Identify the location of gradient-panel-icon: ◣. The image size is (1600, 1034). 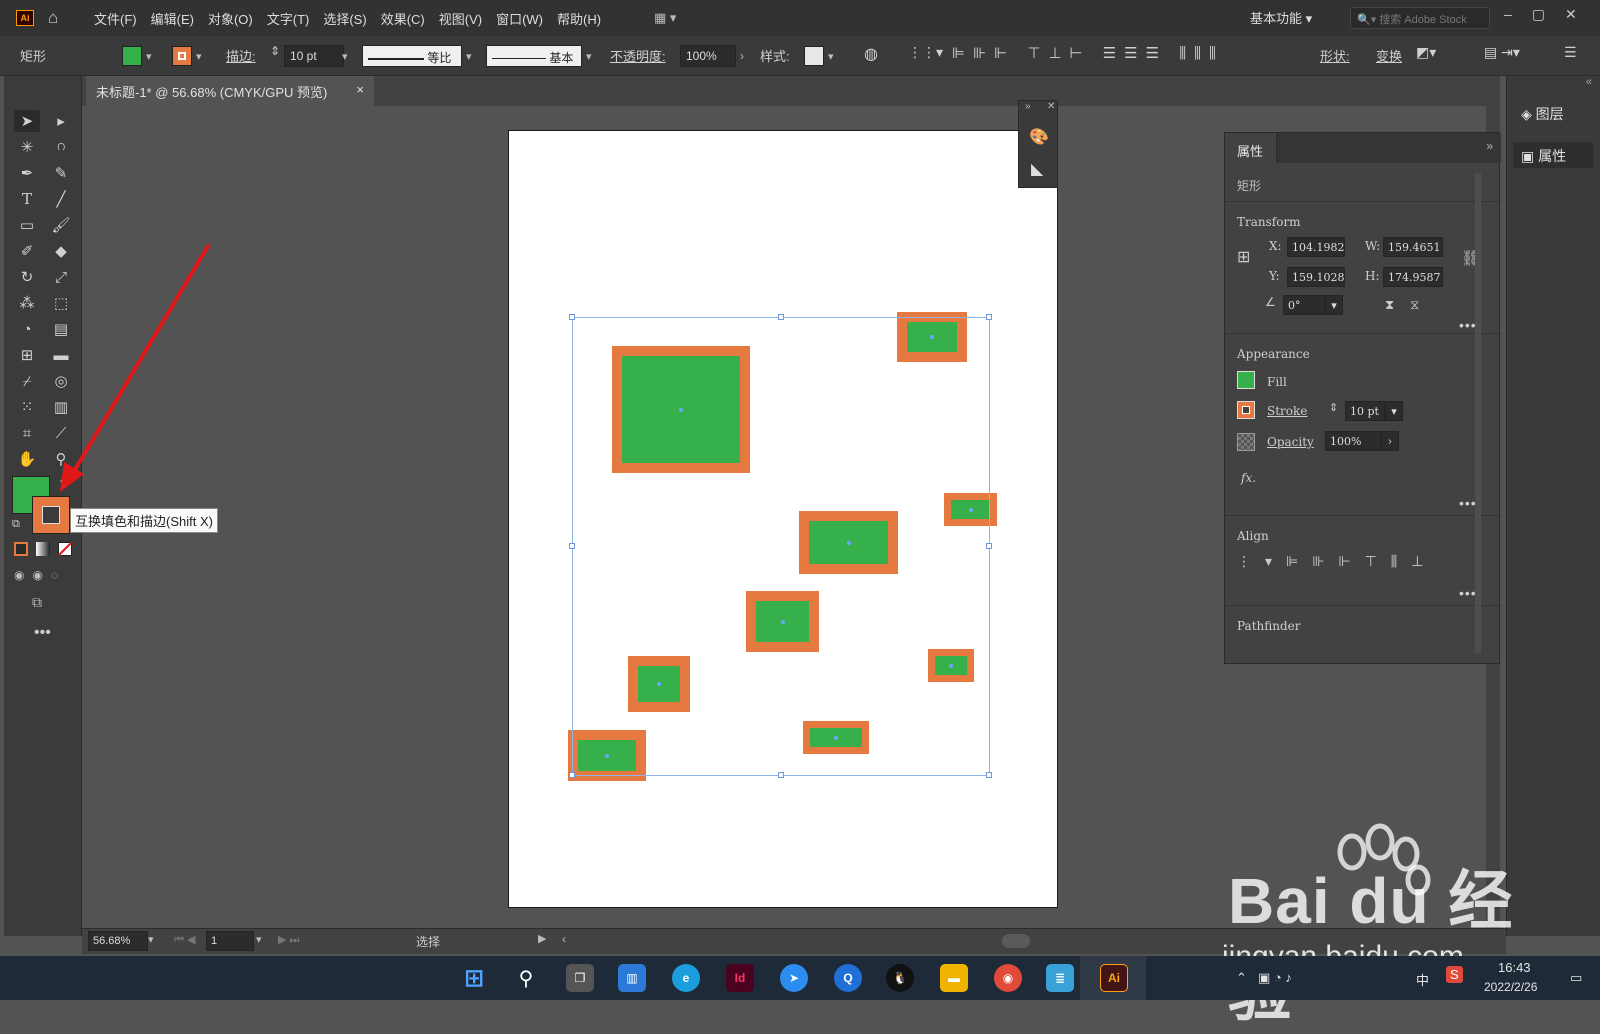
(1037, 169).